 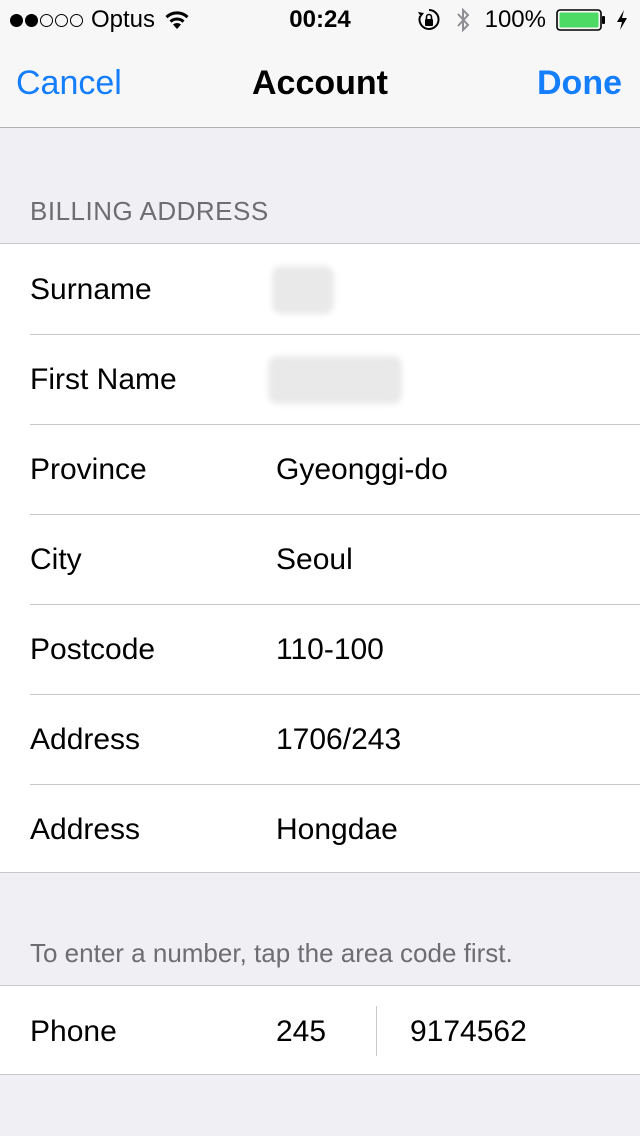 I want to click on phone-form: Phone 245 9174562, so click(x=320, y=1030).